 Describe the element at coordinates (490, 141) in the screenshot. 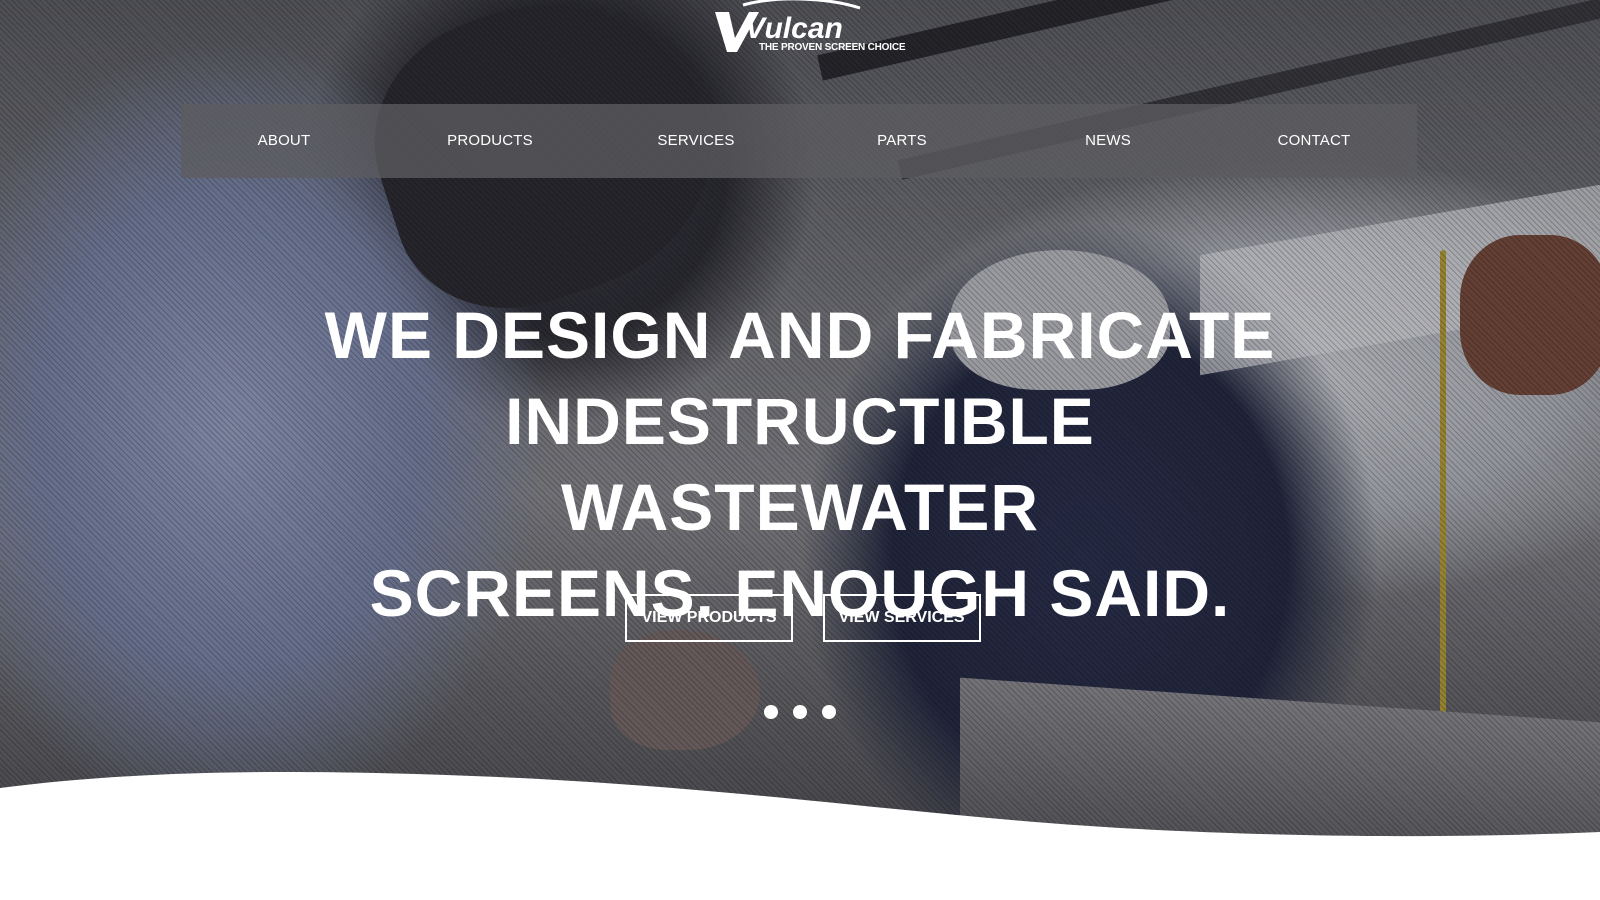

I see `nav-item-products: PRODUCTS` at that location.